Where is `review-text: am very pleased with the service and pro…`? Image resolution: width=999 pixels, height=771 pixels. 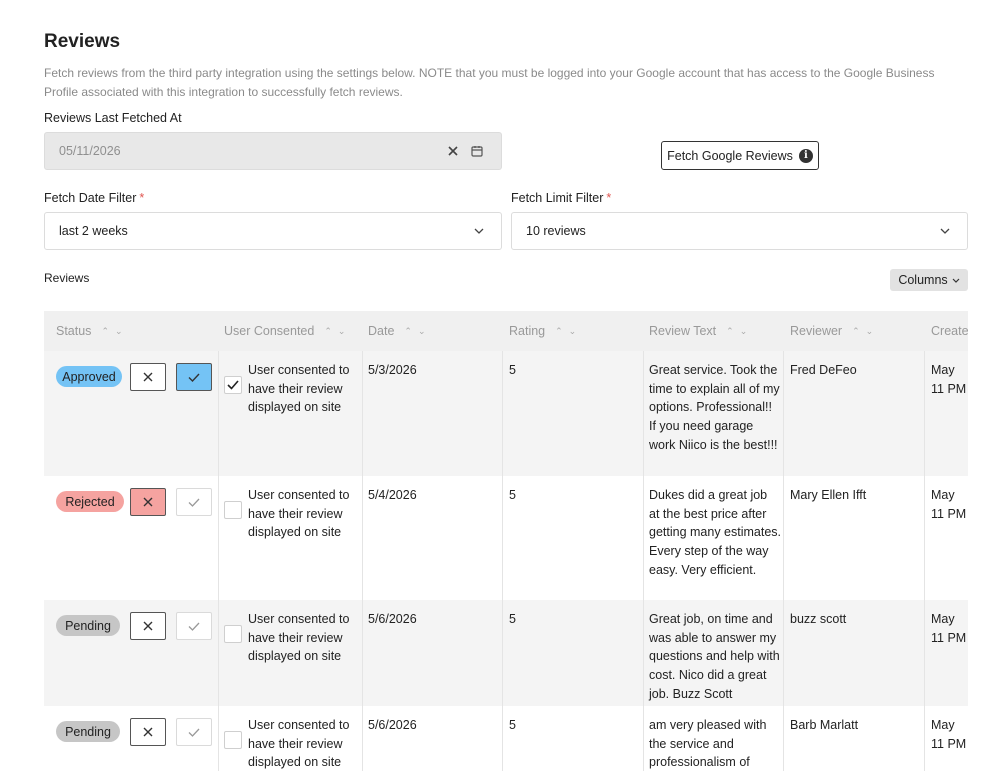 review-text: am very pleased with the service and pro… is located at coordinates (708, 744).